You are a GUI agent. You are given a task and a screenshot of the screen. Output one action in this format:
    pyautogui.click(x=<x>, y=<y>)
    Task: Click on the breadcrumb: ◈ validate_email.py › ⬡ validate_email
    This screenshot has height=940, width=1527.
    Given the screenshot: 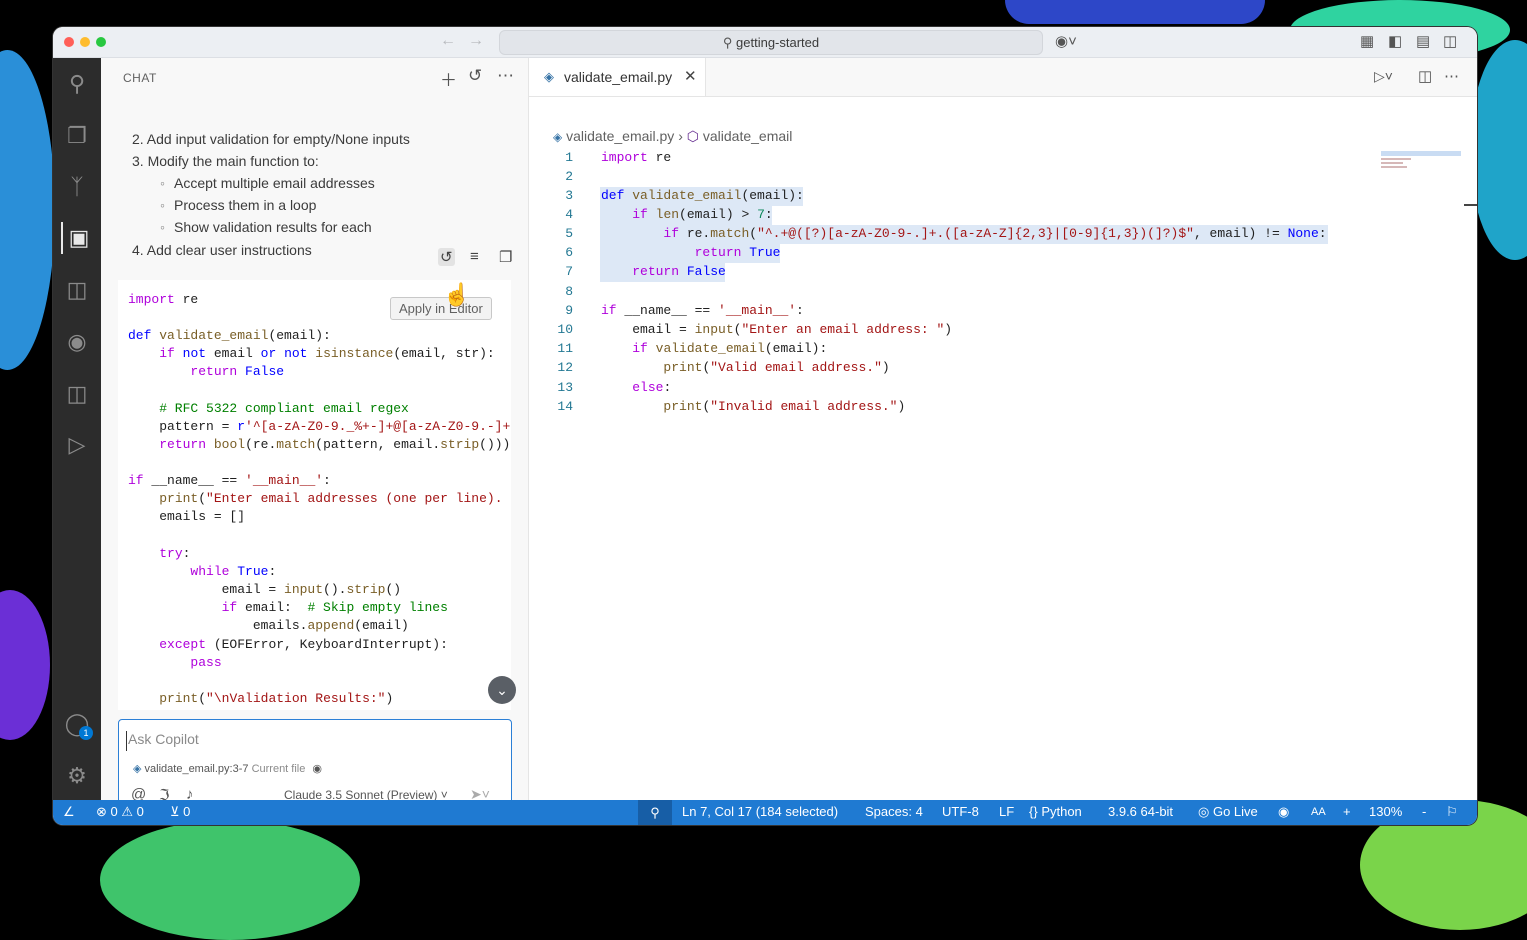 What is the action you would take?
    pyautogui.click(x=672, y=136)
    